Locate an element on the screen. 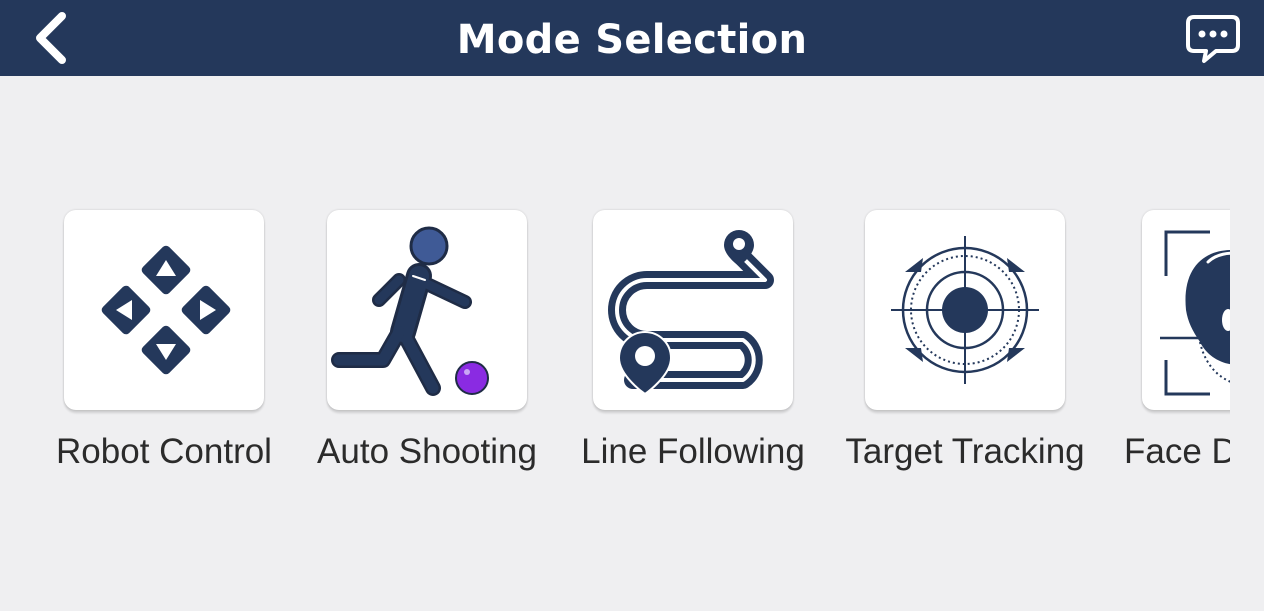 The height and width of the screenshot is (611, 1264). mode-card-face-detection: Face D is located at coordinates (1166, 345).